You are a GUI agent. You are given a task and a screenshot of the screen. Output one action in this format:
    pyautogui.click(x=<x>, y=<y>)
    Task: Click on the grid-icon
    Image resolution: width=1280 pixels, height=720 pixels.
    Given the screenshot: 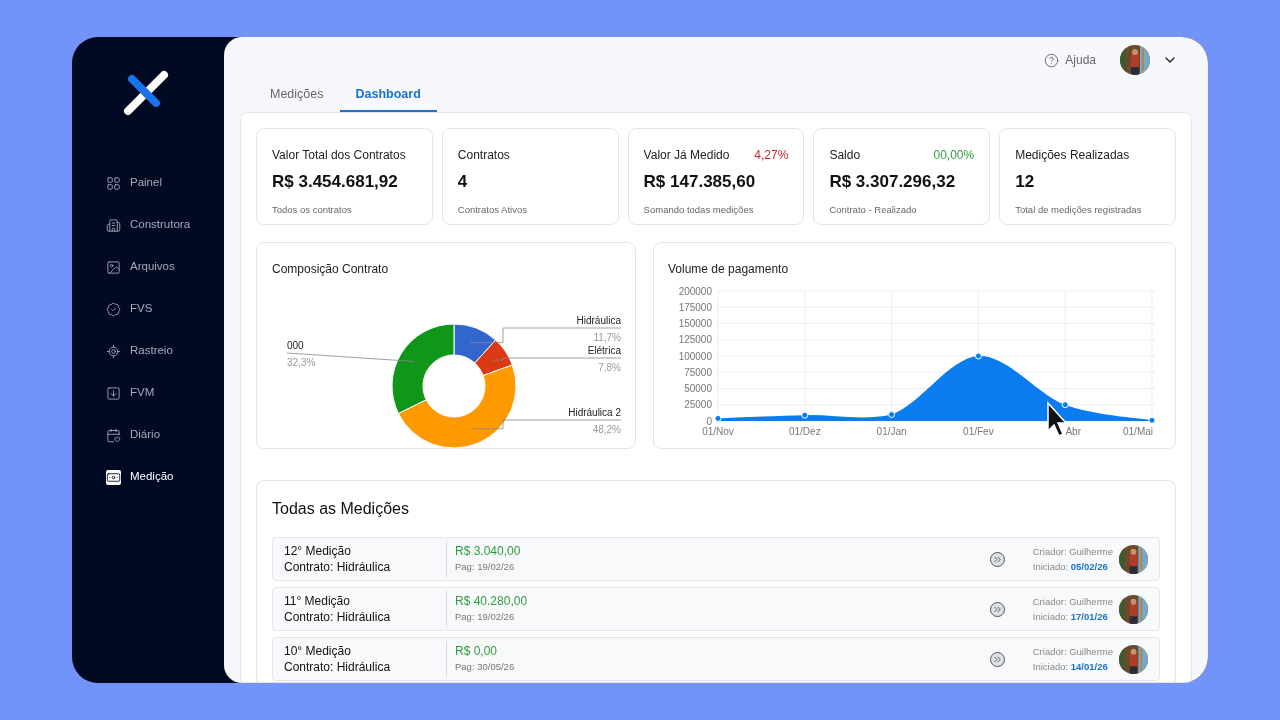 What is the action you would take?
    pyautogui.click(x=113, y=183)
    